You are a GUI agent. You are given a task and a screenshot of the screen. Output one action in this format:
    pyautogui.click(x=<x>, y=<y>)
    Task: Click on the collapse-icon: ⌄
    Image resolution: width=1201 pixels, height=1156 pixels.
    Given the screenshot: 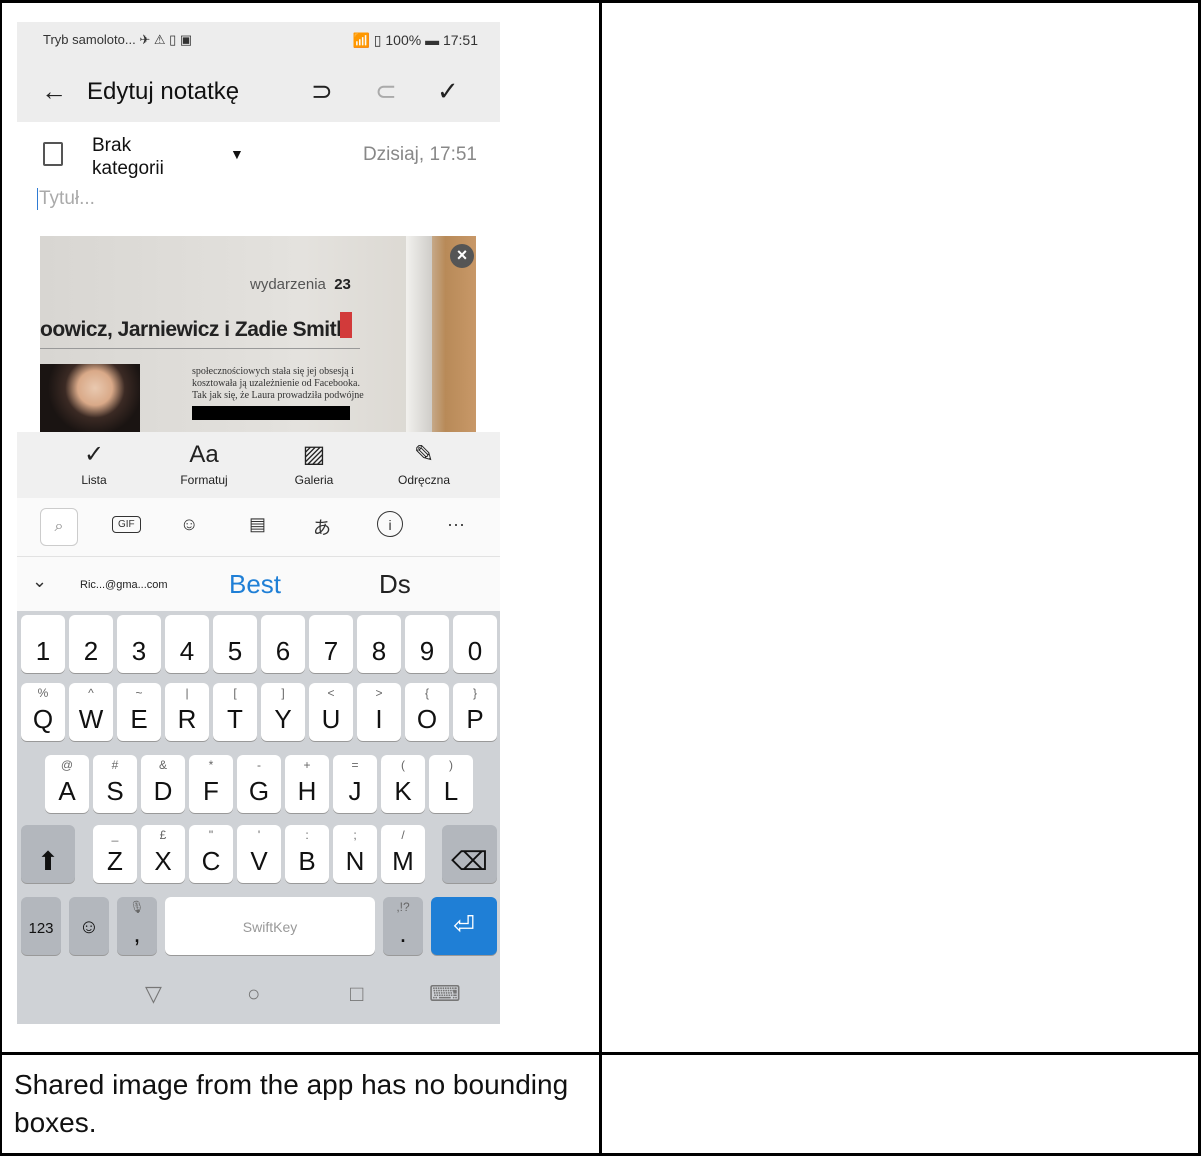 What is the action you would take?
    pyautogui.click(x=39, y=581)
    